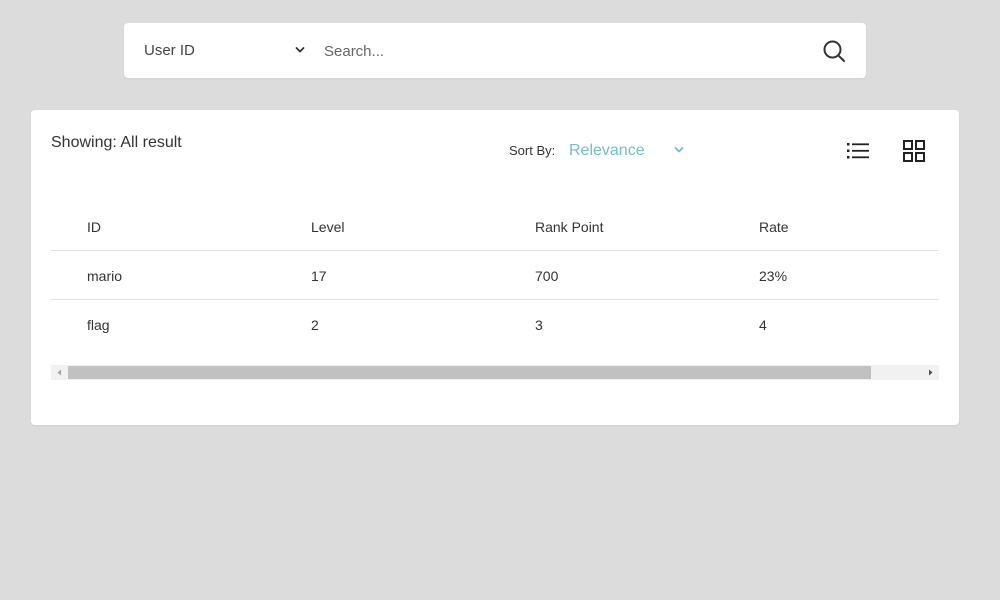 This screenshot has width=1000, height=600. I want to click on sort-by-value: Relevance, so click(607, 150).